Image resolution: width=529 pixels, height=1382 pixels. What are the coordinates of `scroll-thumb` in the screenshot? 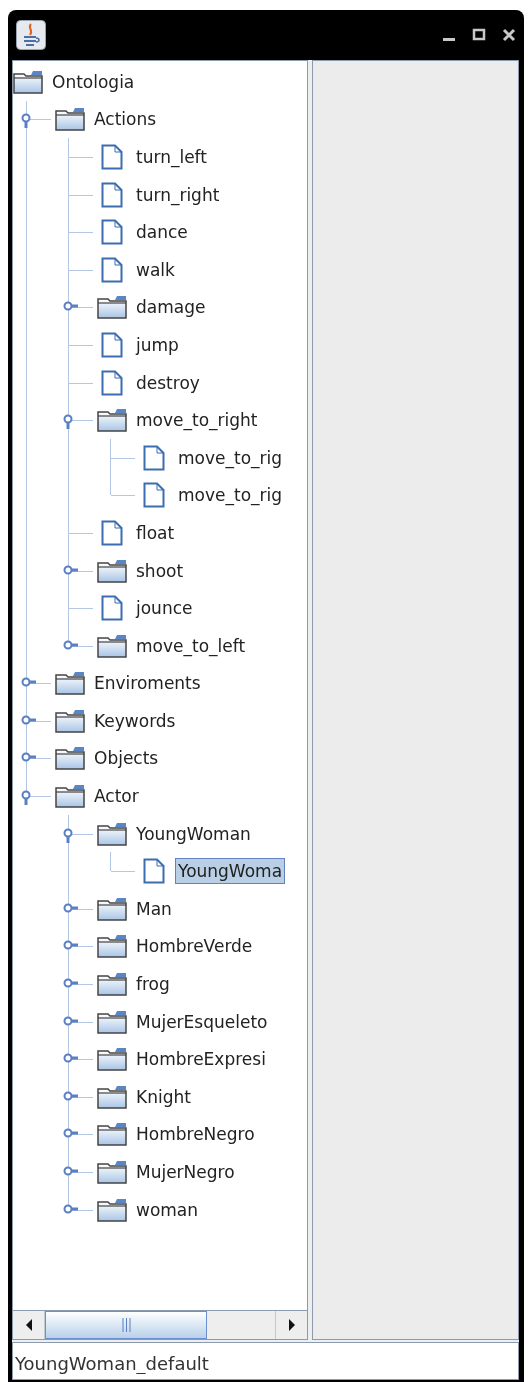 It's located at (126, 1325).